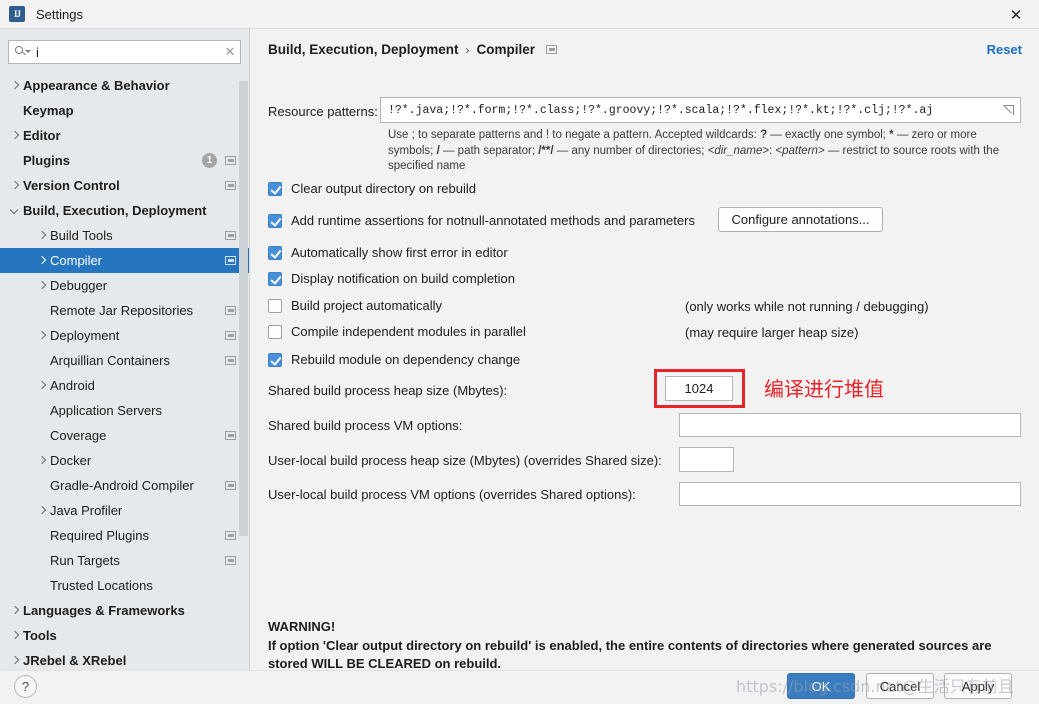 This screenshot has height=704, width=1039. I want to click on help-icon: ?, so click(25, 686).